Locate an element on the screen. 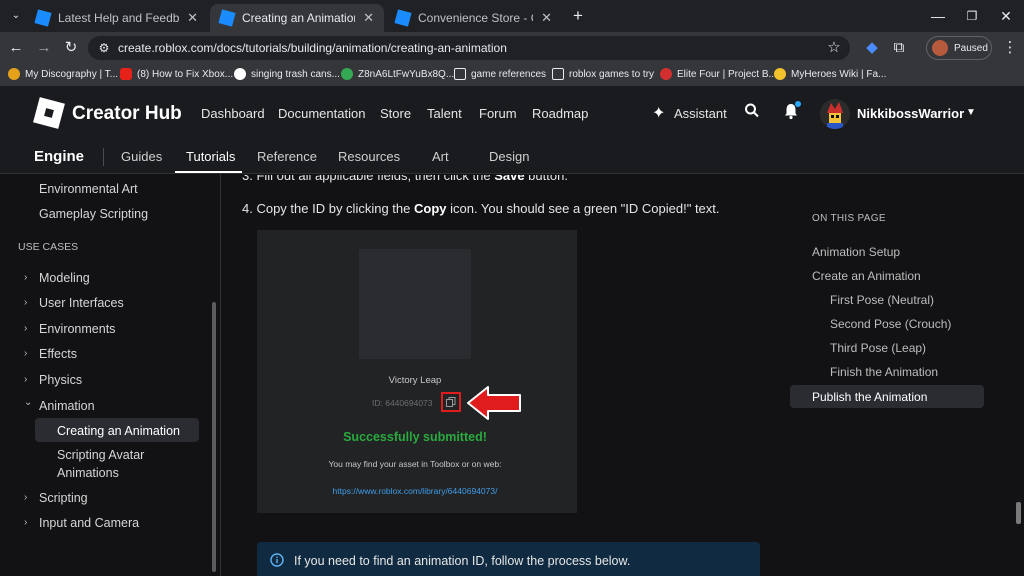 Image resolution: width=1024 pixels, height=576 pixels. brand-title: Creator Hub is located at coordinates (127, 114).